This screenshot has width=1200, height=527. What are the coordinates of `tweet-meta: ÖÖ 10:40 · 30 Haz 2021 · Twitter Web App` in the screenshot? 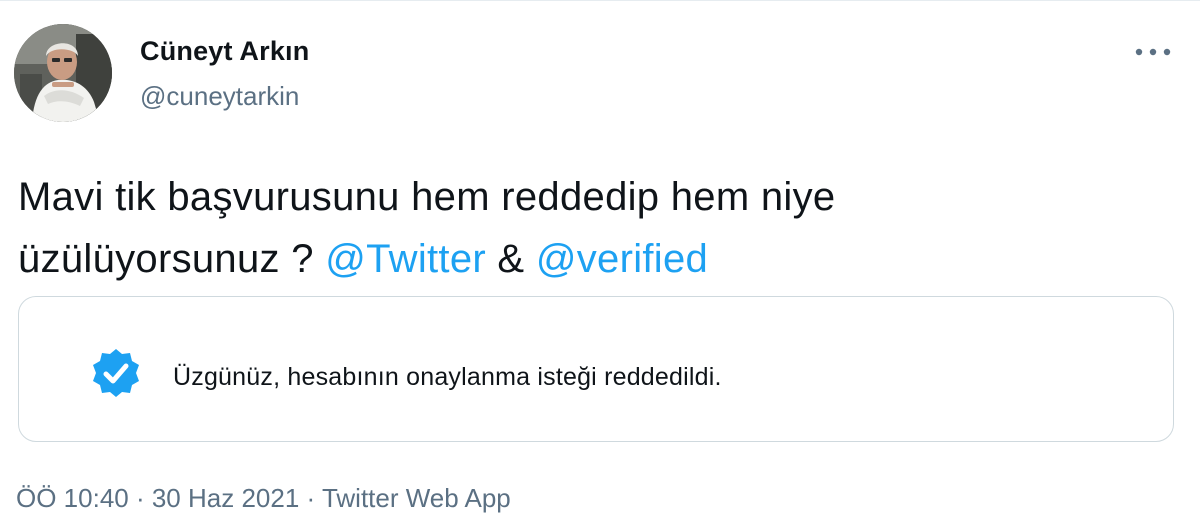 It's located at (263, 498).